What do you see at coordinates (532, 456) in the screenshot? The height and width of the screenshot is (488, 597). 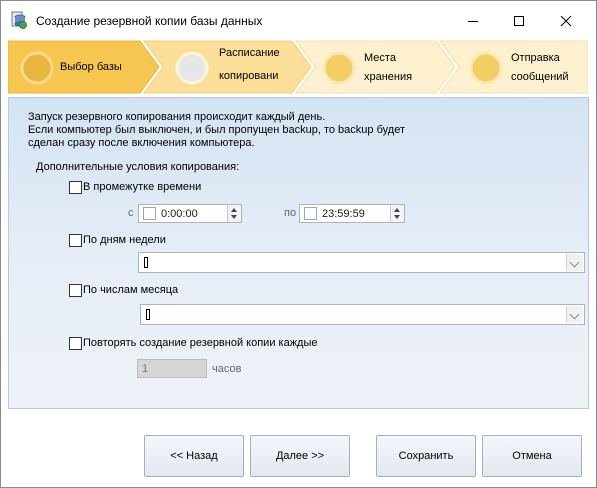 I see `cancel-button: Отмена` at bounding box center [532, 456].